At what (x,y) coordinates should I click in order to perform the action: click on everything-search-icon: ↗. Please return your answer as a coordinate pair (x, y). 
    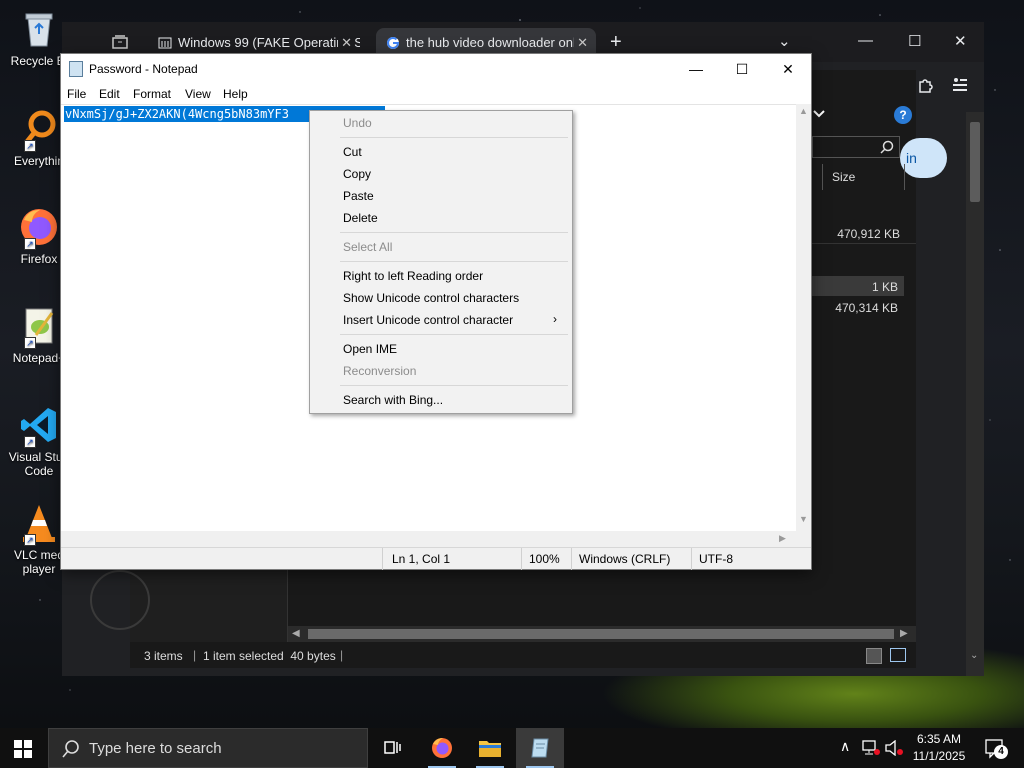
    Looking at the image, I should click on (39, 130).